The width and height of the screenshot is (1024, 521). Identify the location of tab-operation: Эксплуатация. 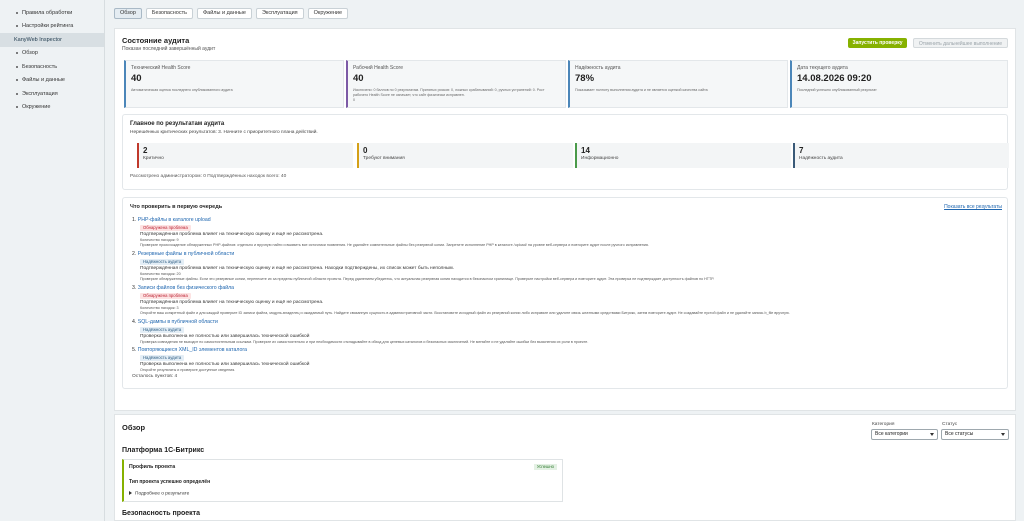
(279, 13).